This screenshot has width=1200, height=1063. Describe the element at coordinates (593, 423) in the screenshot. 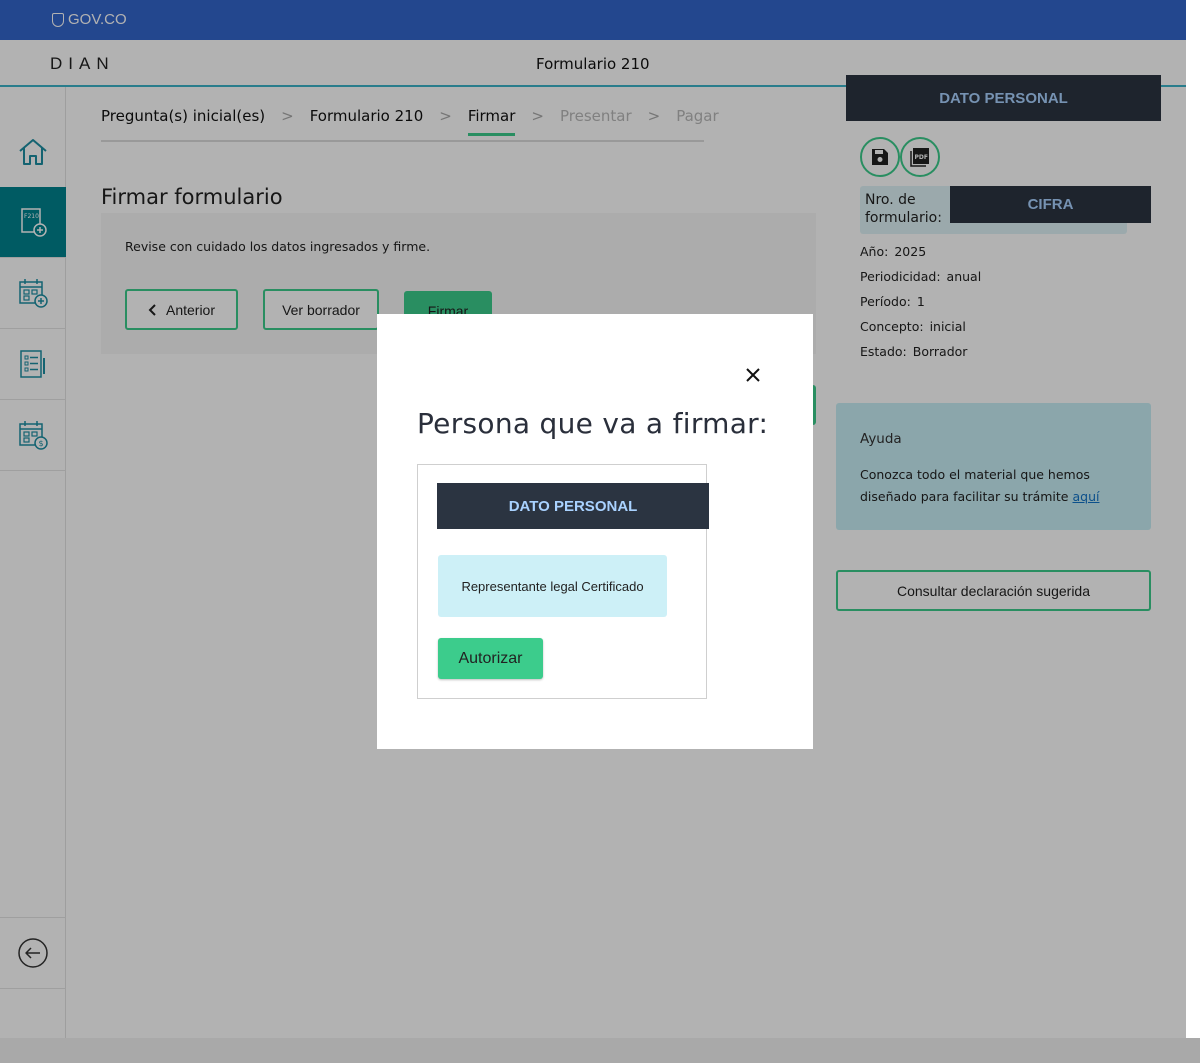

I see `modal-title: Persona que va a firmar:` at that location.